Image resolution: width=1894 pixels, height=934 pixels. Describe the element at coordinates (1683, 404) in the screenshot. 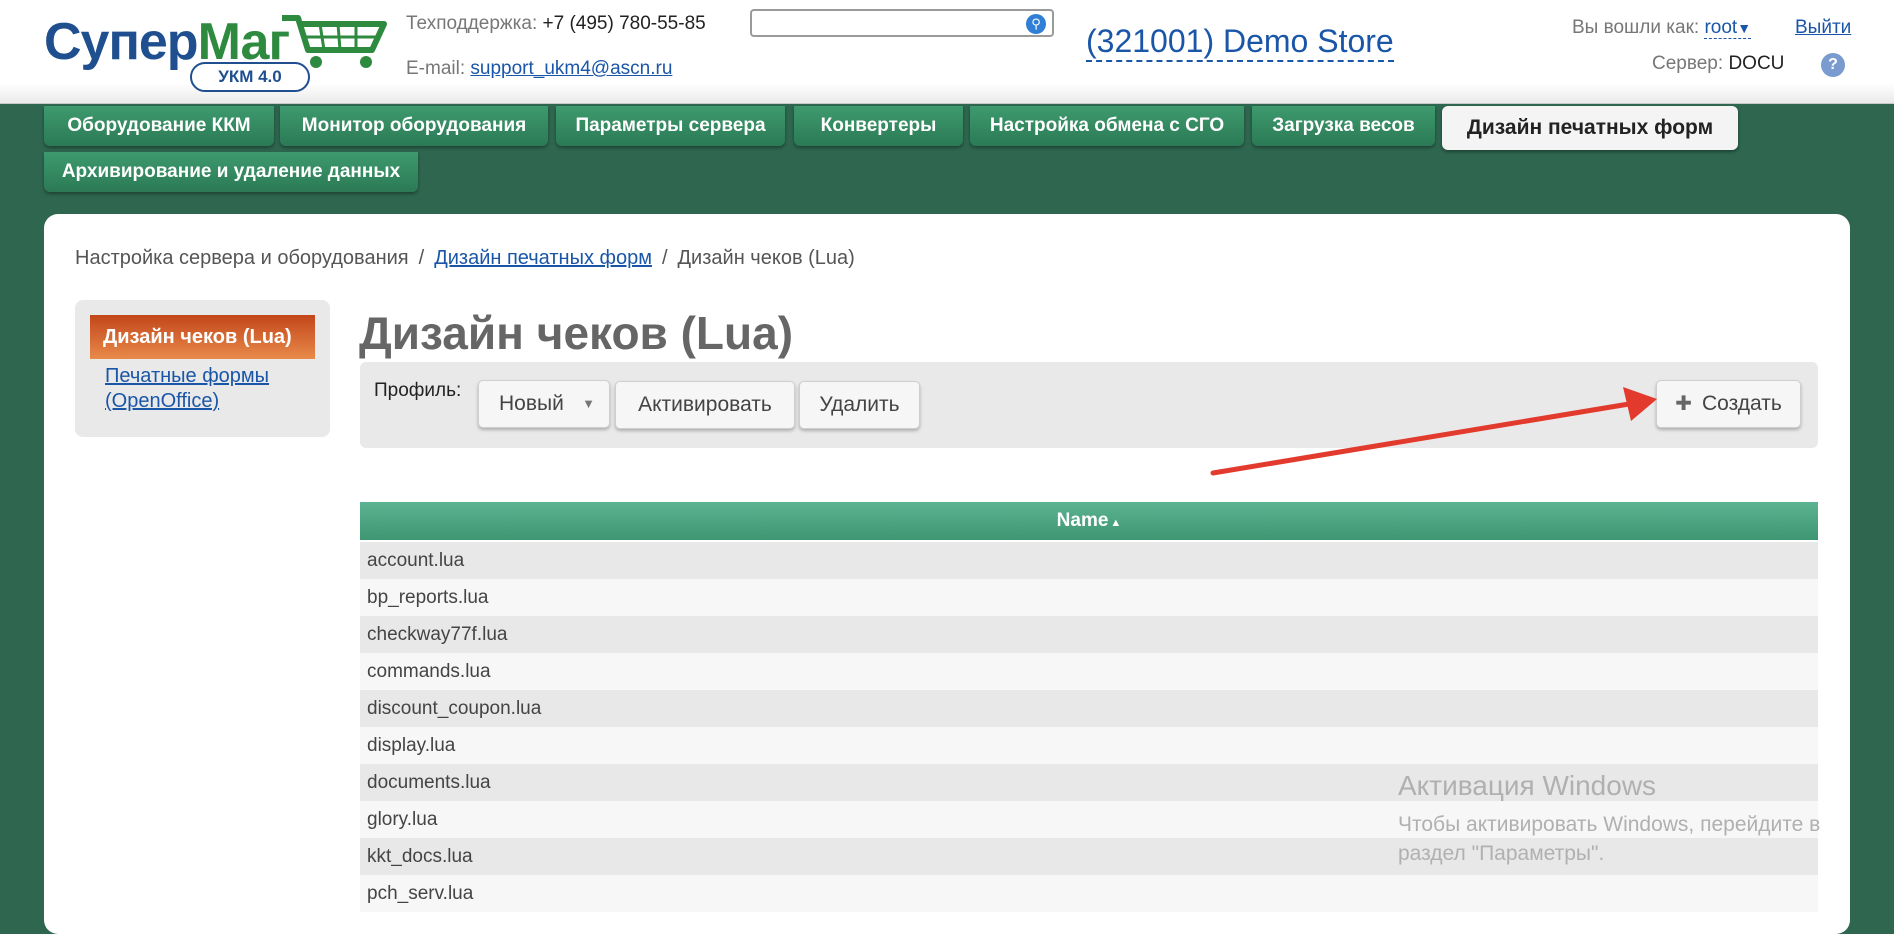

I see `plus-icon: ✚` at that location.